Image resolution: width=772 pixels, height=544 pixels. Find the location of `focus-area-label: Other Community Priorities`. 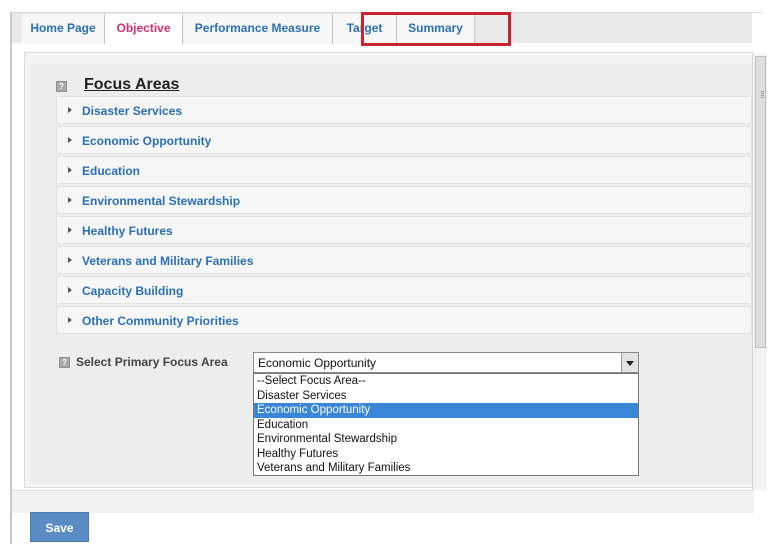

focus-area-label: Other Community Priorities is located at coordinates (160, 321).